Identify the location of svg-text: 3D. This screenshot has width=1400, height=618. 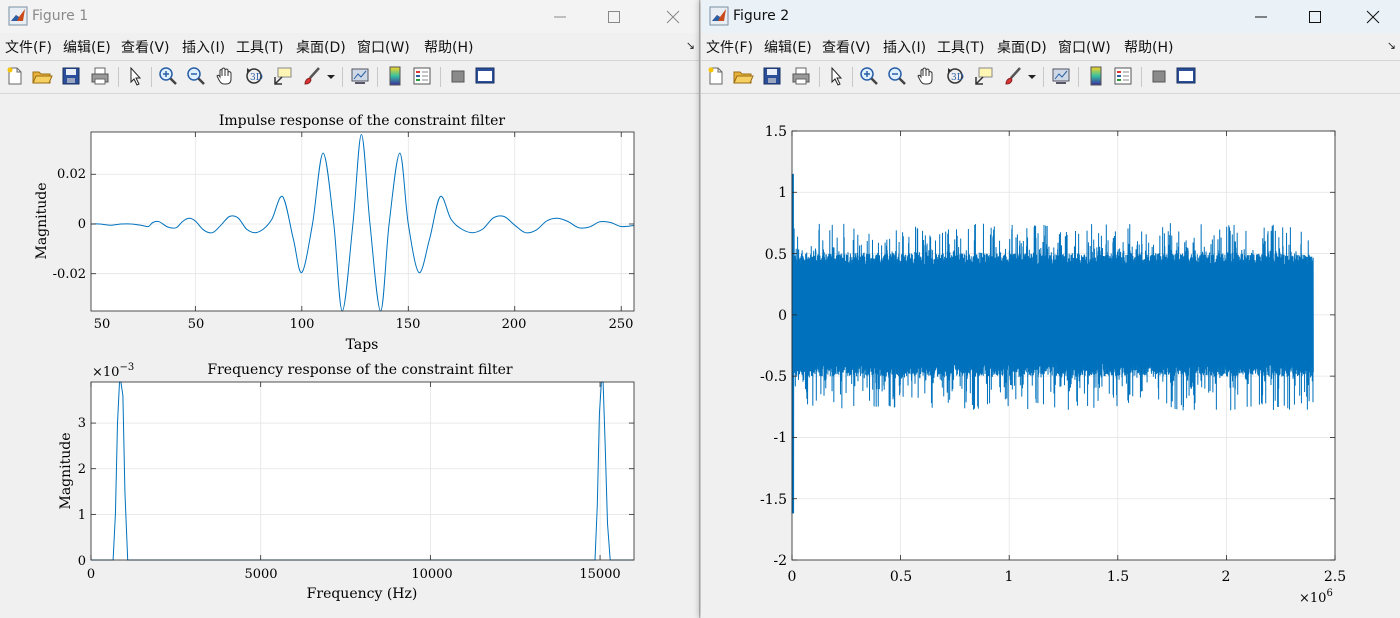
(957, 78).